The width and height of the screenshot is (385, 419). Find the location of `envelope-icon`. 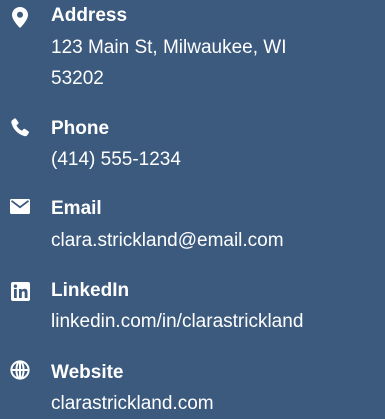

envelope-icon is located at coordinates (20, 206).